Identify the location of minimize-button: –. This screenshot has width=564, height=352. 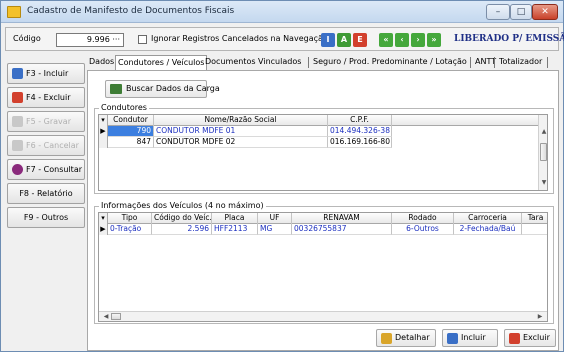
(498, 12).